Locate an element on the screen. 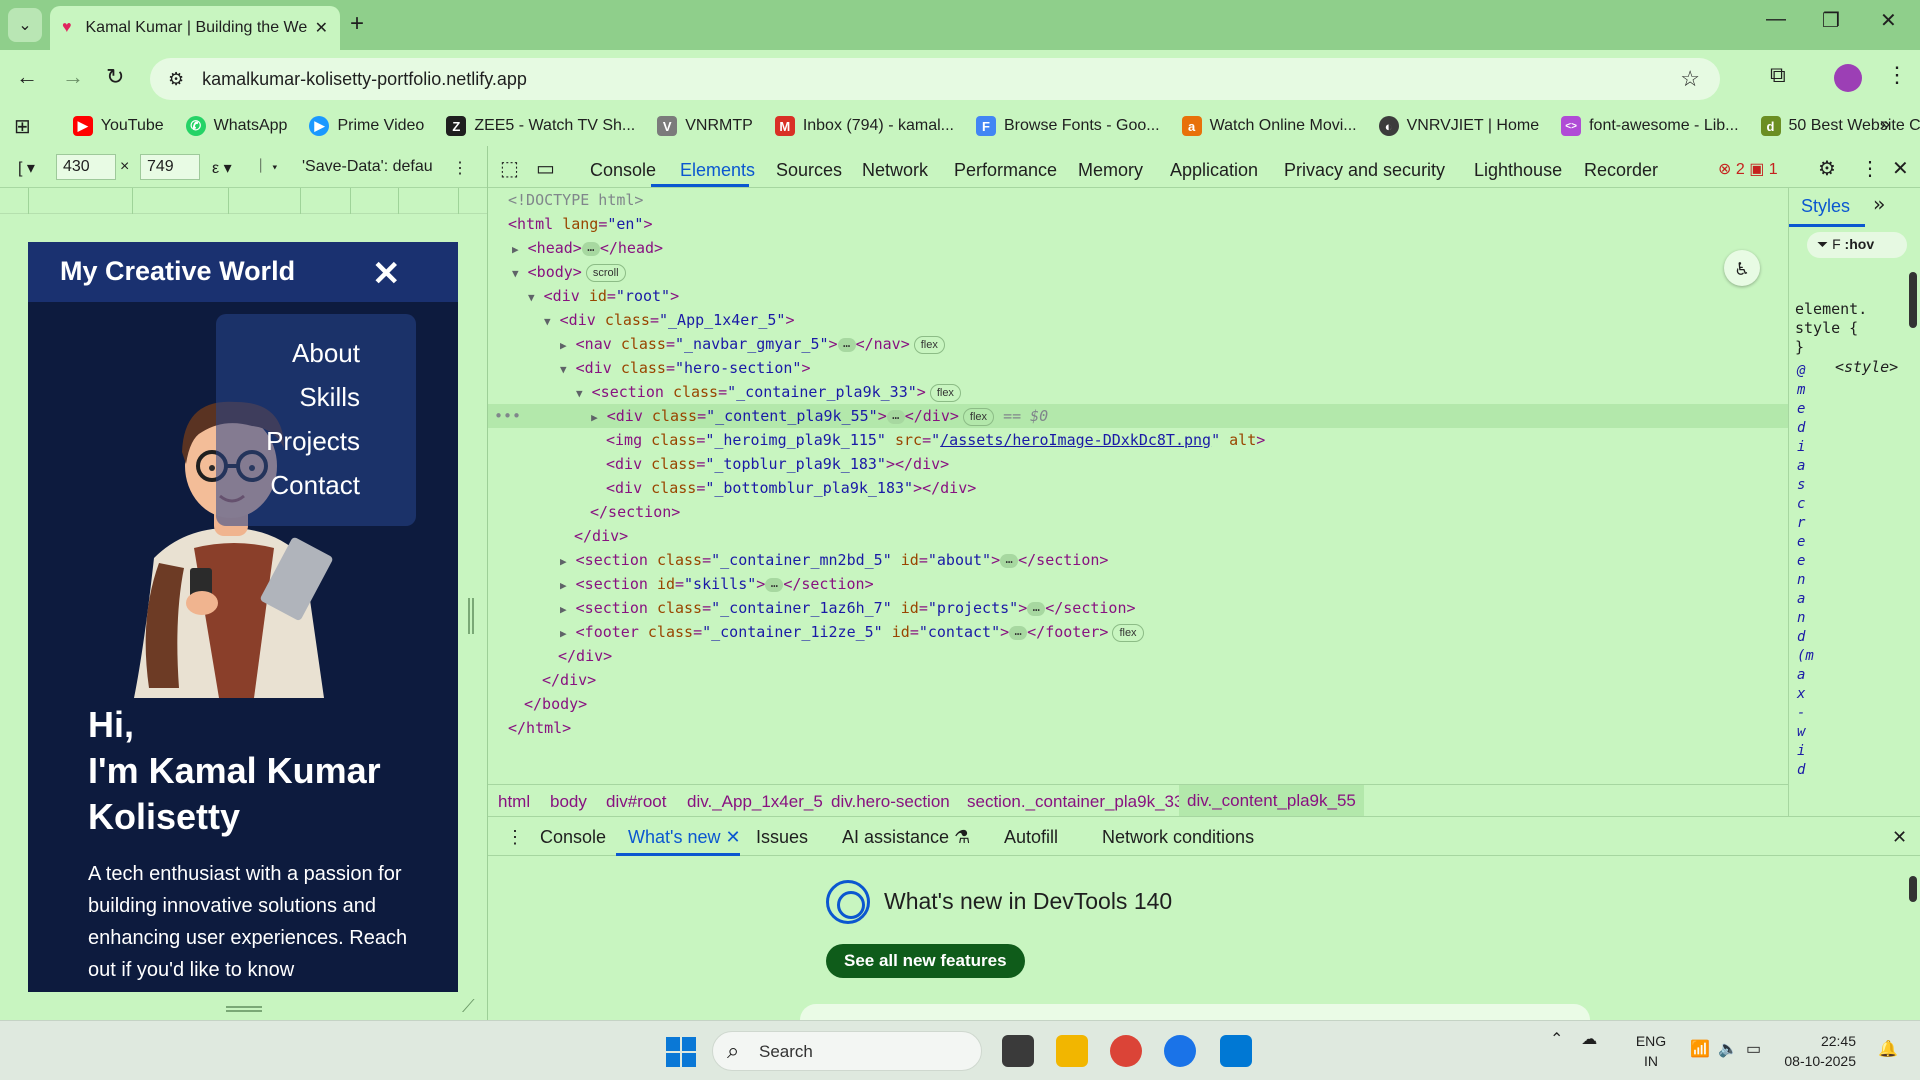  minimize-icon: — is located at coordinates (1776, 19).